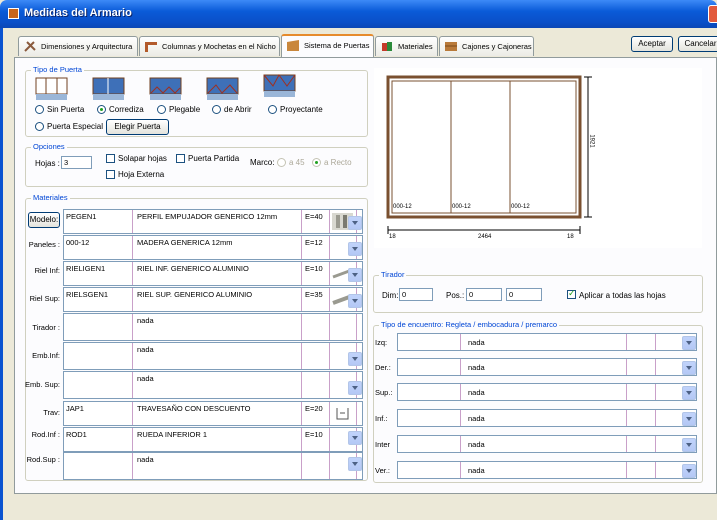 Image resolution: width=717 pixels, height=520 pixels. Describe the element at coordinates (44, 220) in the screenshot. I see `modelo-button: Modelo:` at that location.